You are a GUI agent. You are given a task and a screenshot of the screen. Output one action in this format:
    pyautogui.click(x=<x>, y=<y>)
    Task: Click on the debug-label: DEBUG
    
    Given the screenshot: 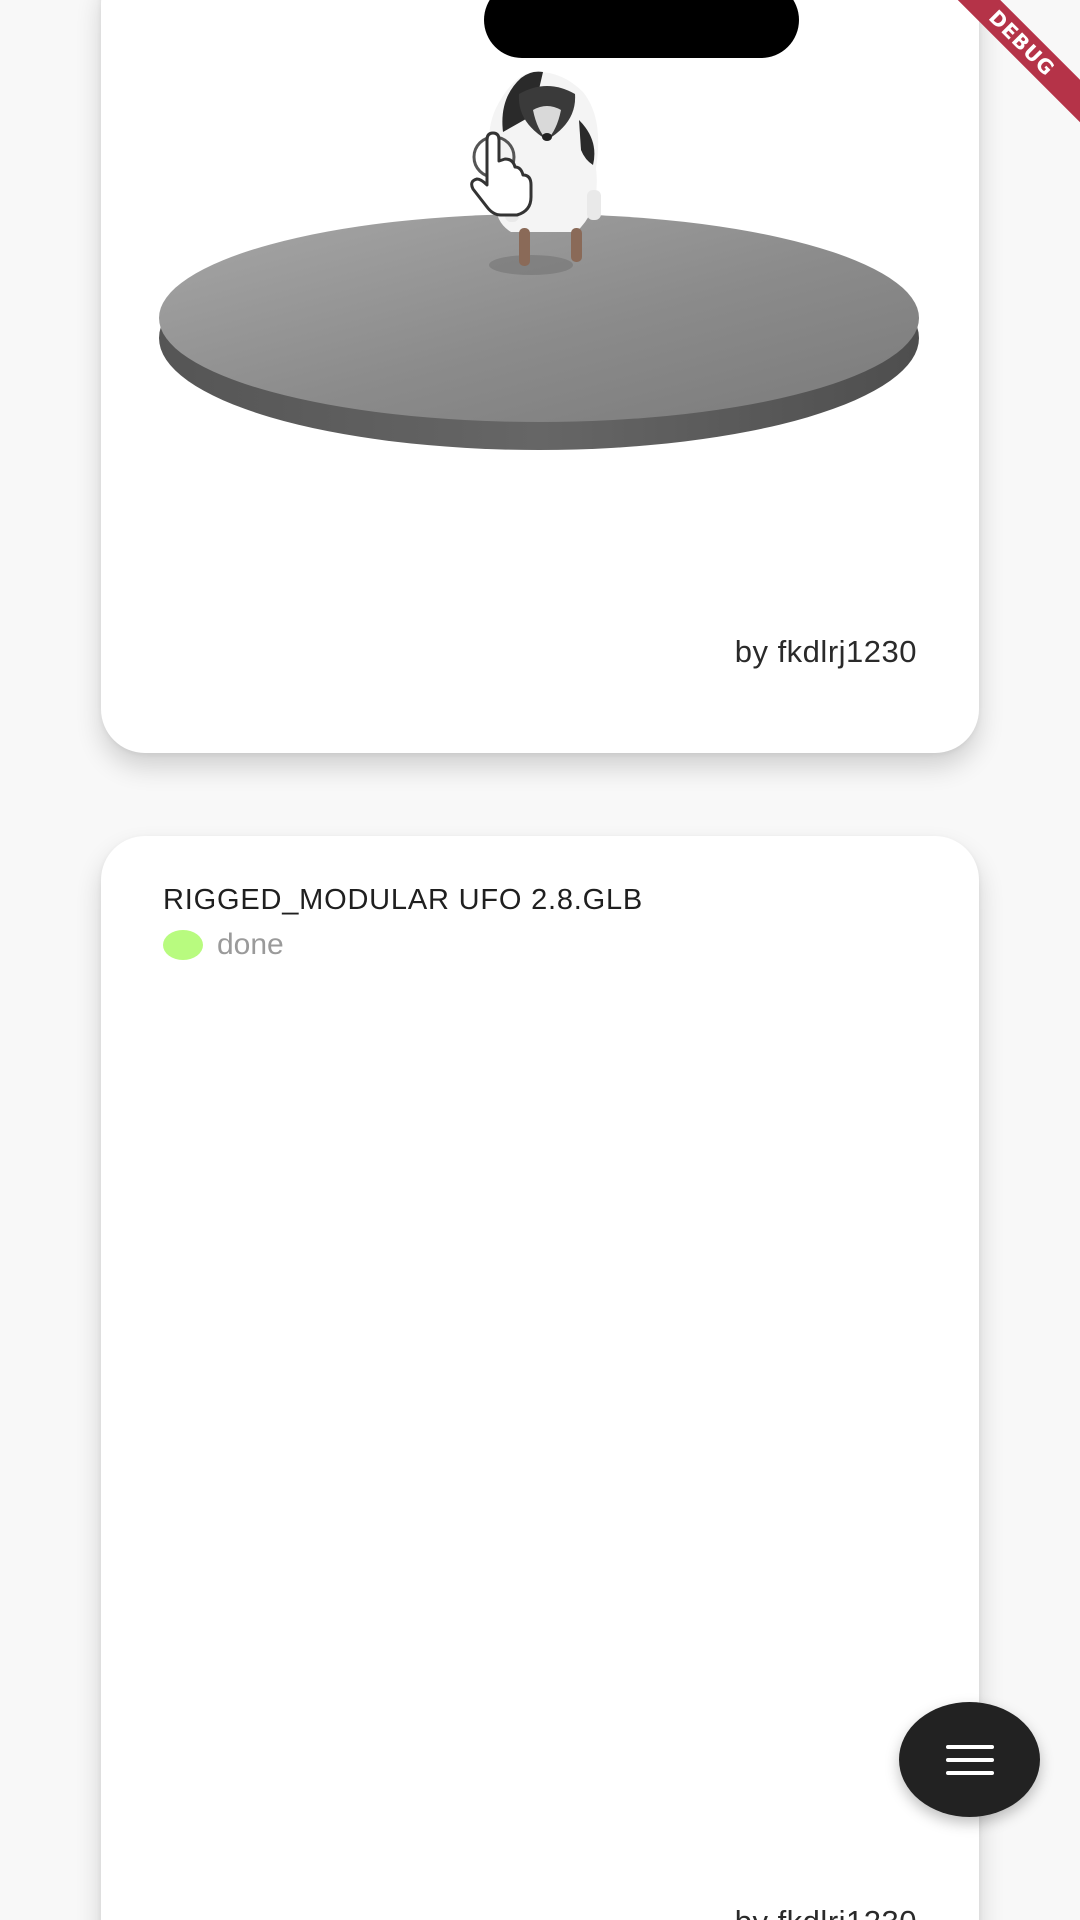 What is the action you would take?
    pyautogui.click(x=1010, y=66)
    